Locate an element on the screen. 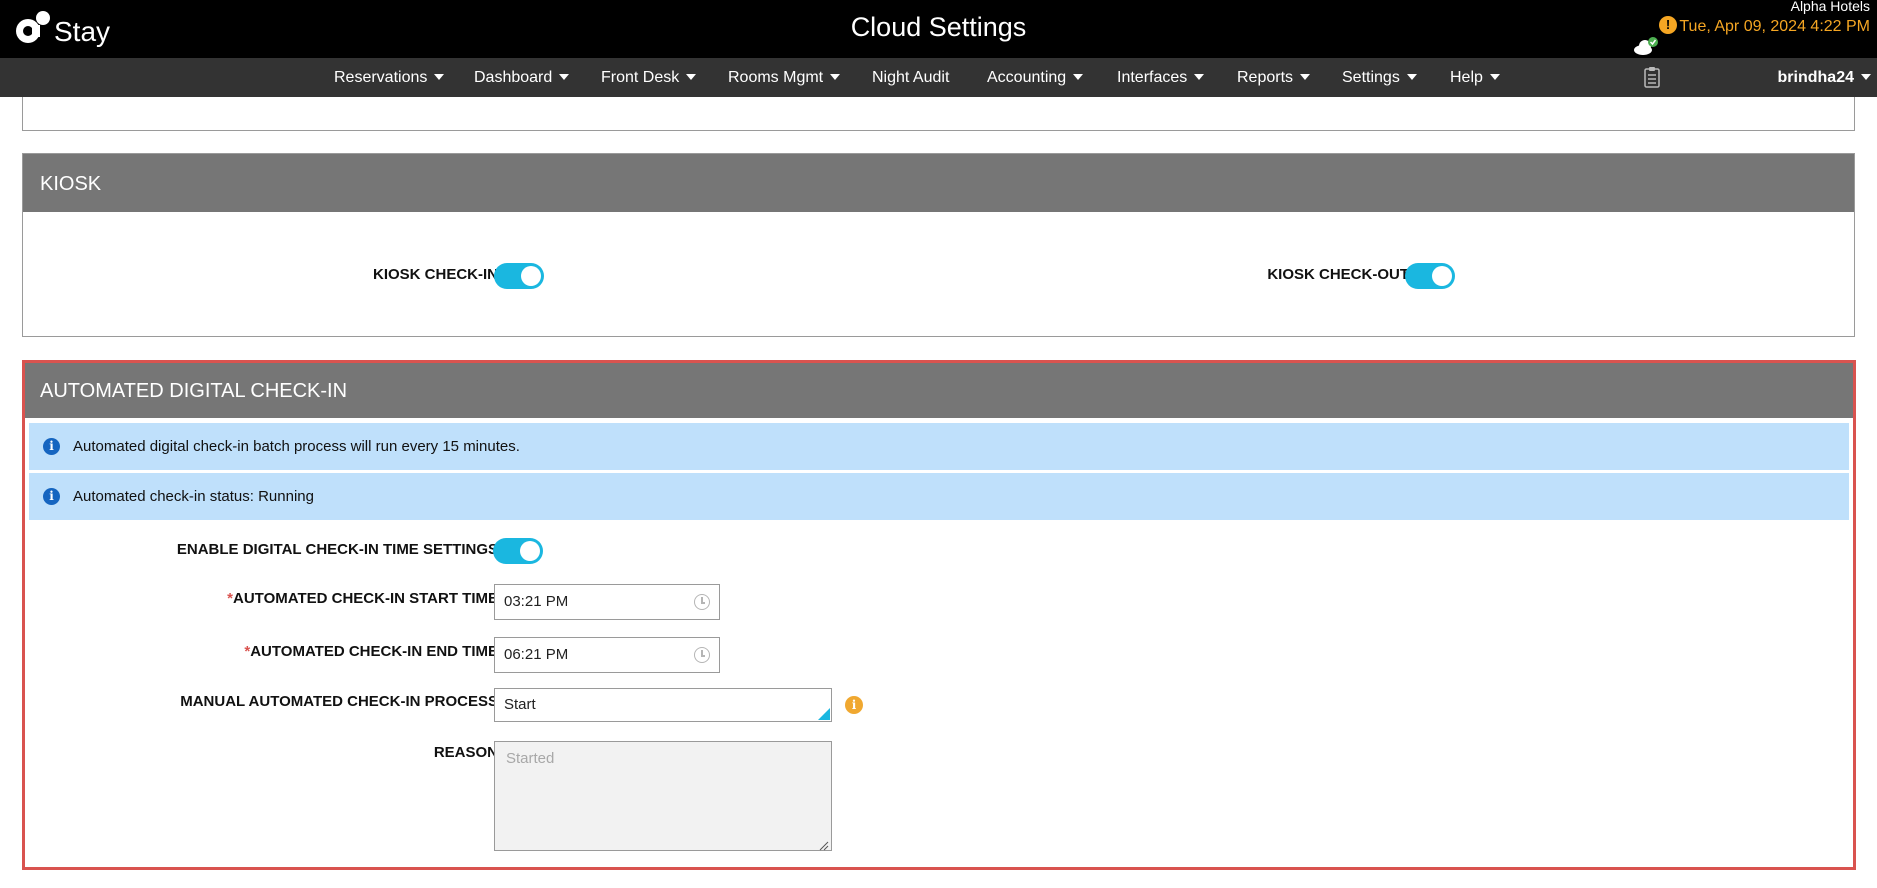 This screenshot has height=888, width=1877. nav-rooms-mgmt: Rooms Mgmt is located at coordinates (784, 77).